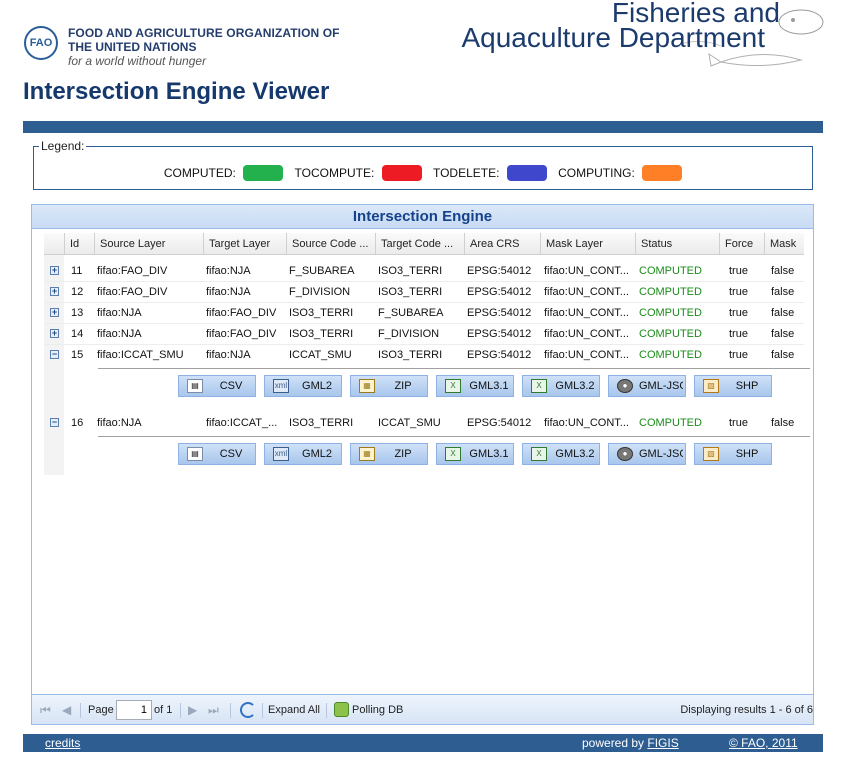  Describe the element at coordinates (367, 454) in the screenshot. I see `zip-icon: ▦` at that location.